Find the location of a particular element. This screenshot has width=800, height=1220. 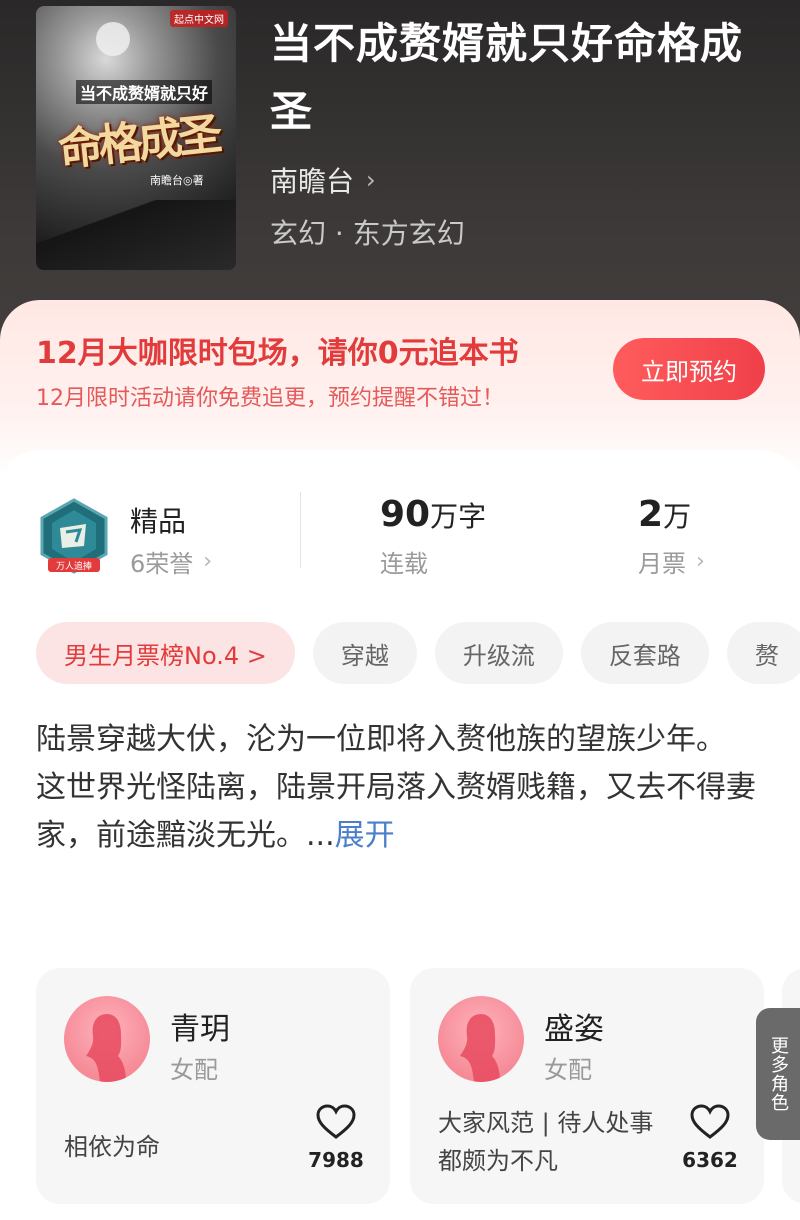

more-characters-button: 更多角色 is located at coordinates (778, 1074).